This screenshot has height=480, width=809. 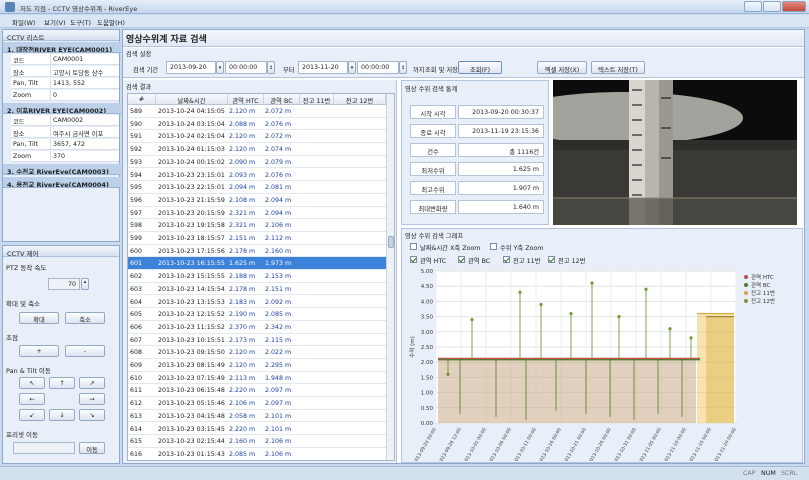 I want to click on table-row: 602 2013-10-23 15:15:55 2.188 m 2.153 m, so click(x=258, y=276).